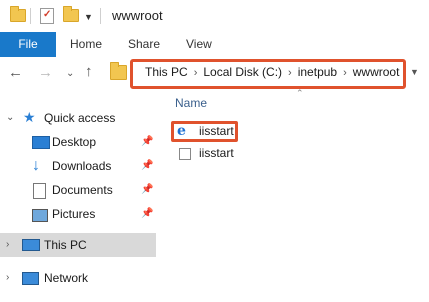 This screenshot has width=429, height=302. What do you see at coordinates (28, 44) in the screenshot?
I see `tab-file: File` at bounding box center [28, 44].